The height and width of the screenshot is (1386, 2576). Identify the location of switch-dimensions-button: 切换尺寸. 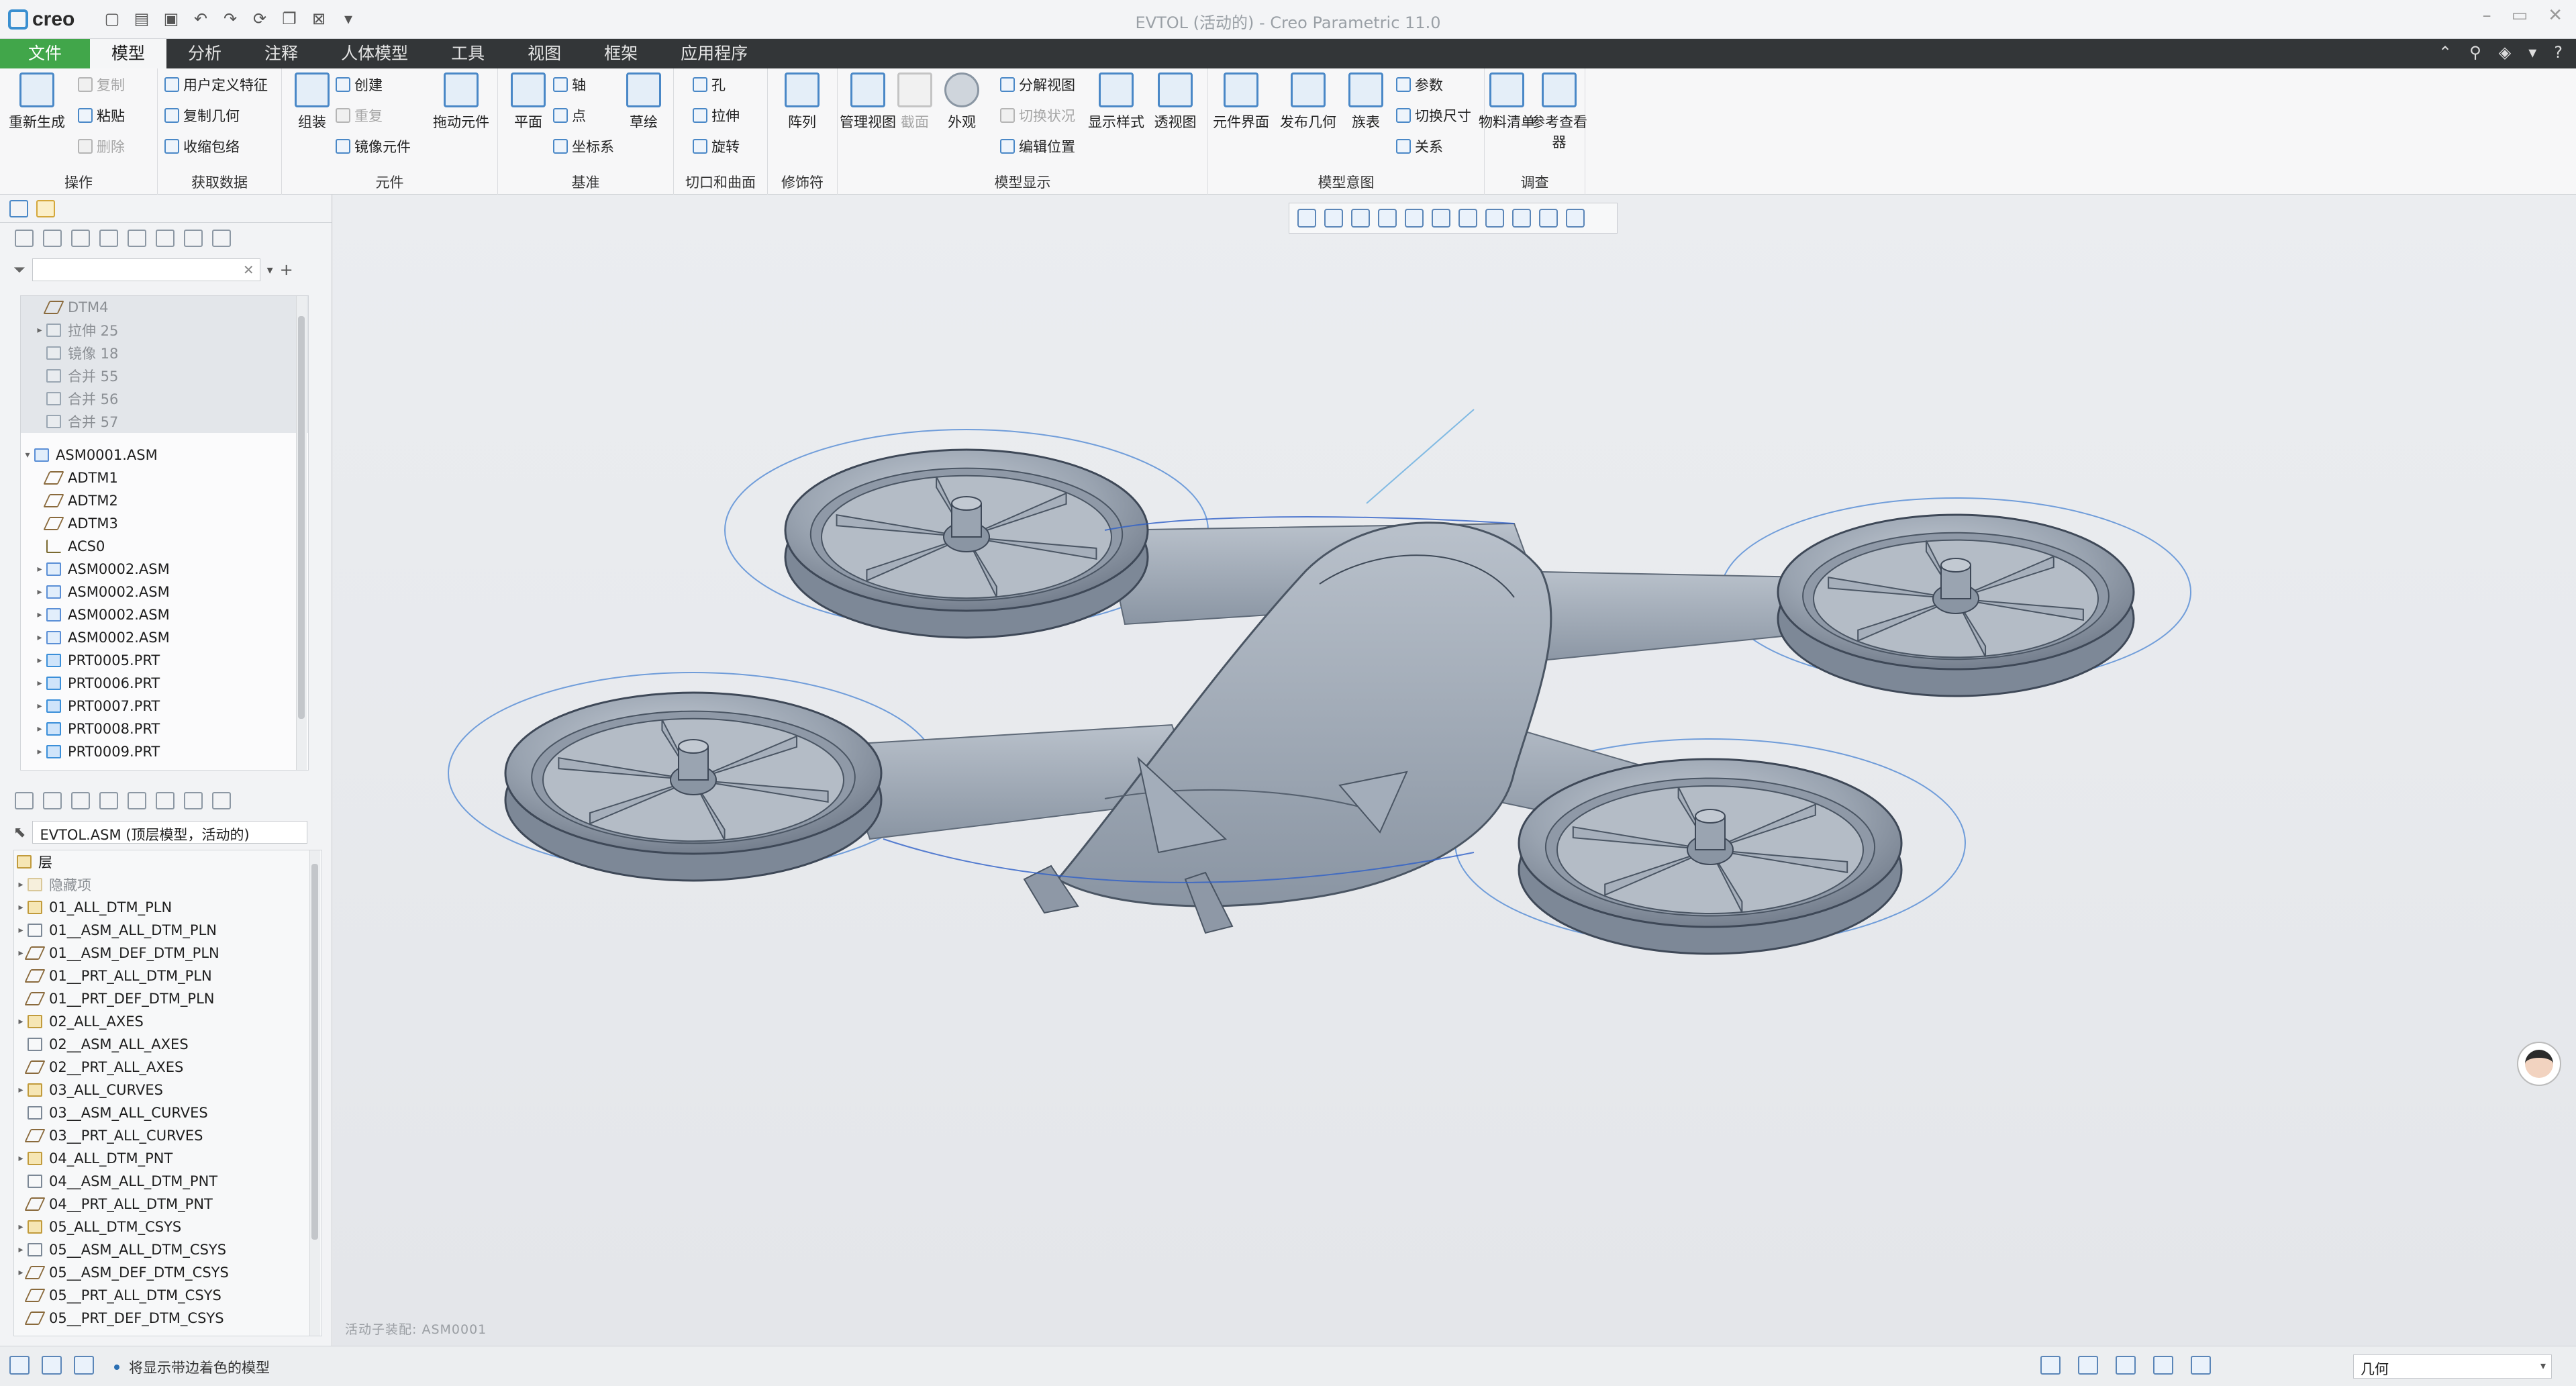
(1433, 115).